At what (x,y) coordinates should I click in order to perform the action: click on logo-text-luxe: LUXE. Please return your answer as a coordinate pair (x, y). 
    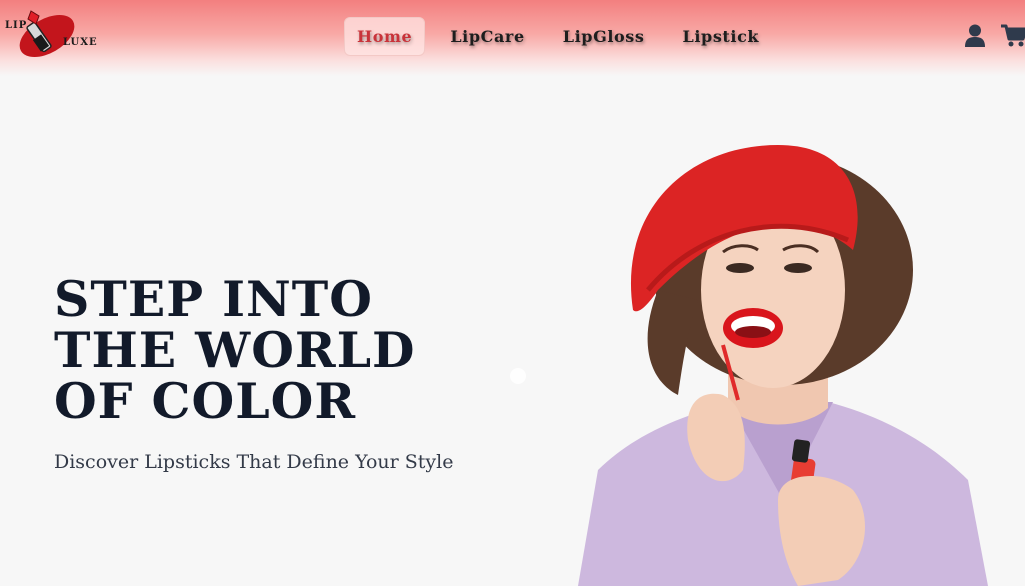
    Looking at the image, I should click on (80, 42).